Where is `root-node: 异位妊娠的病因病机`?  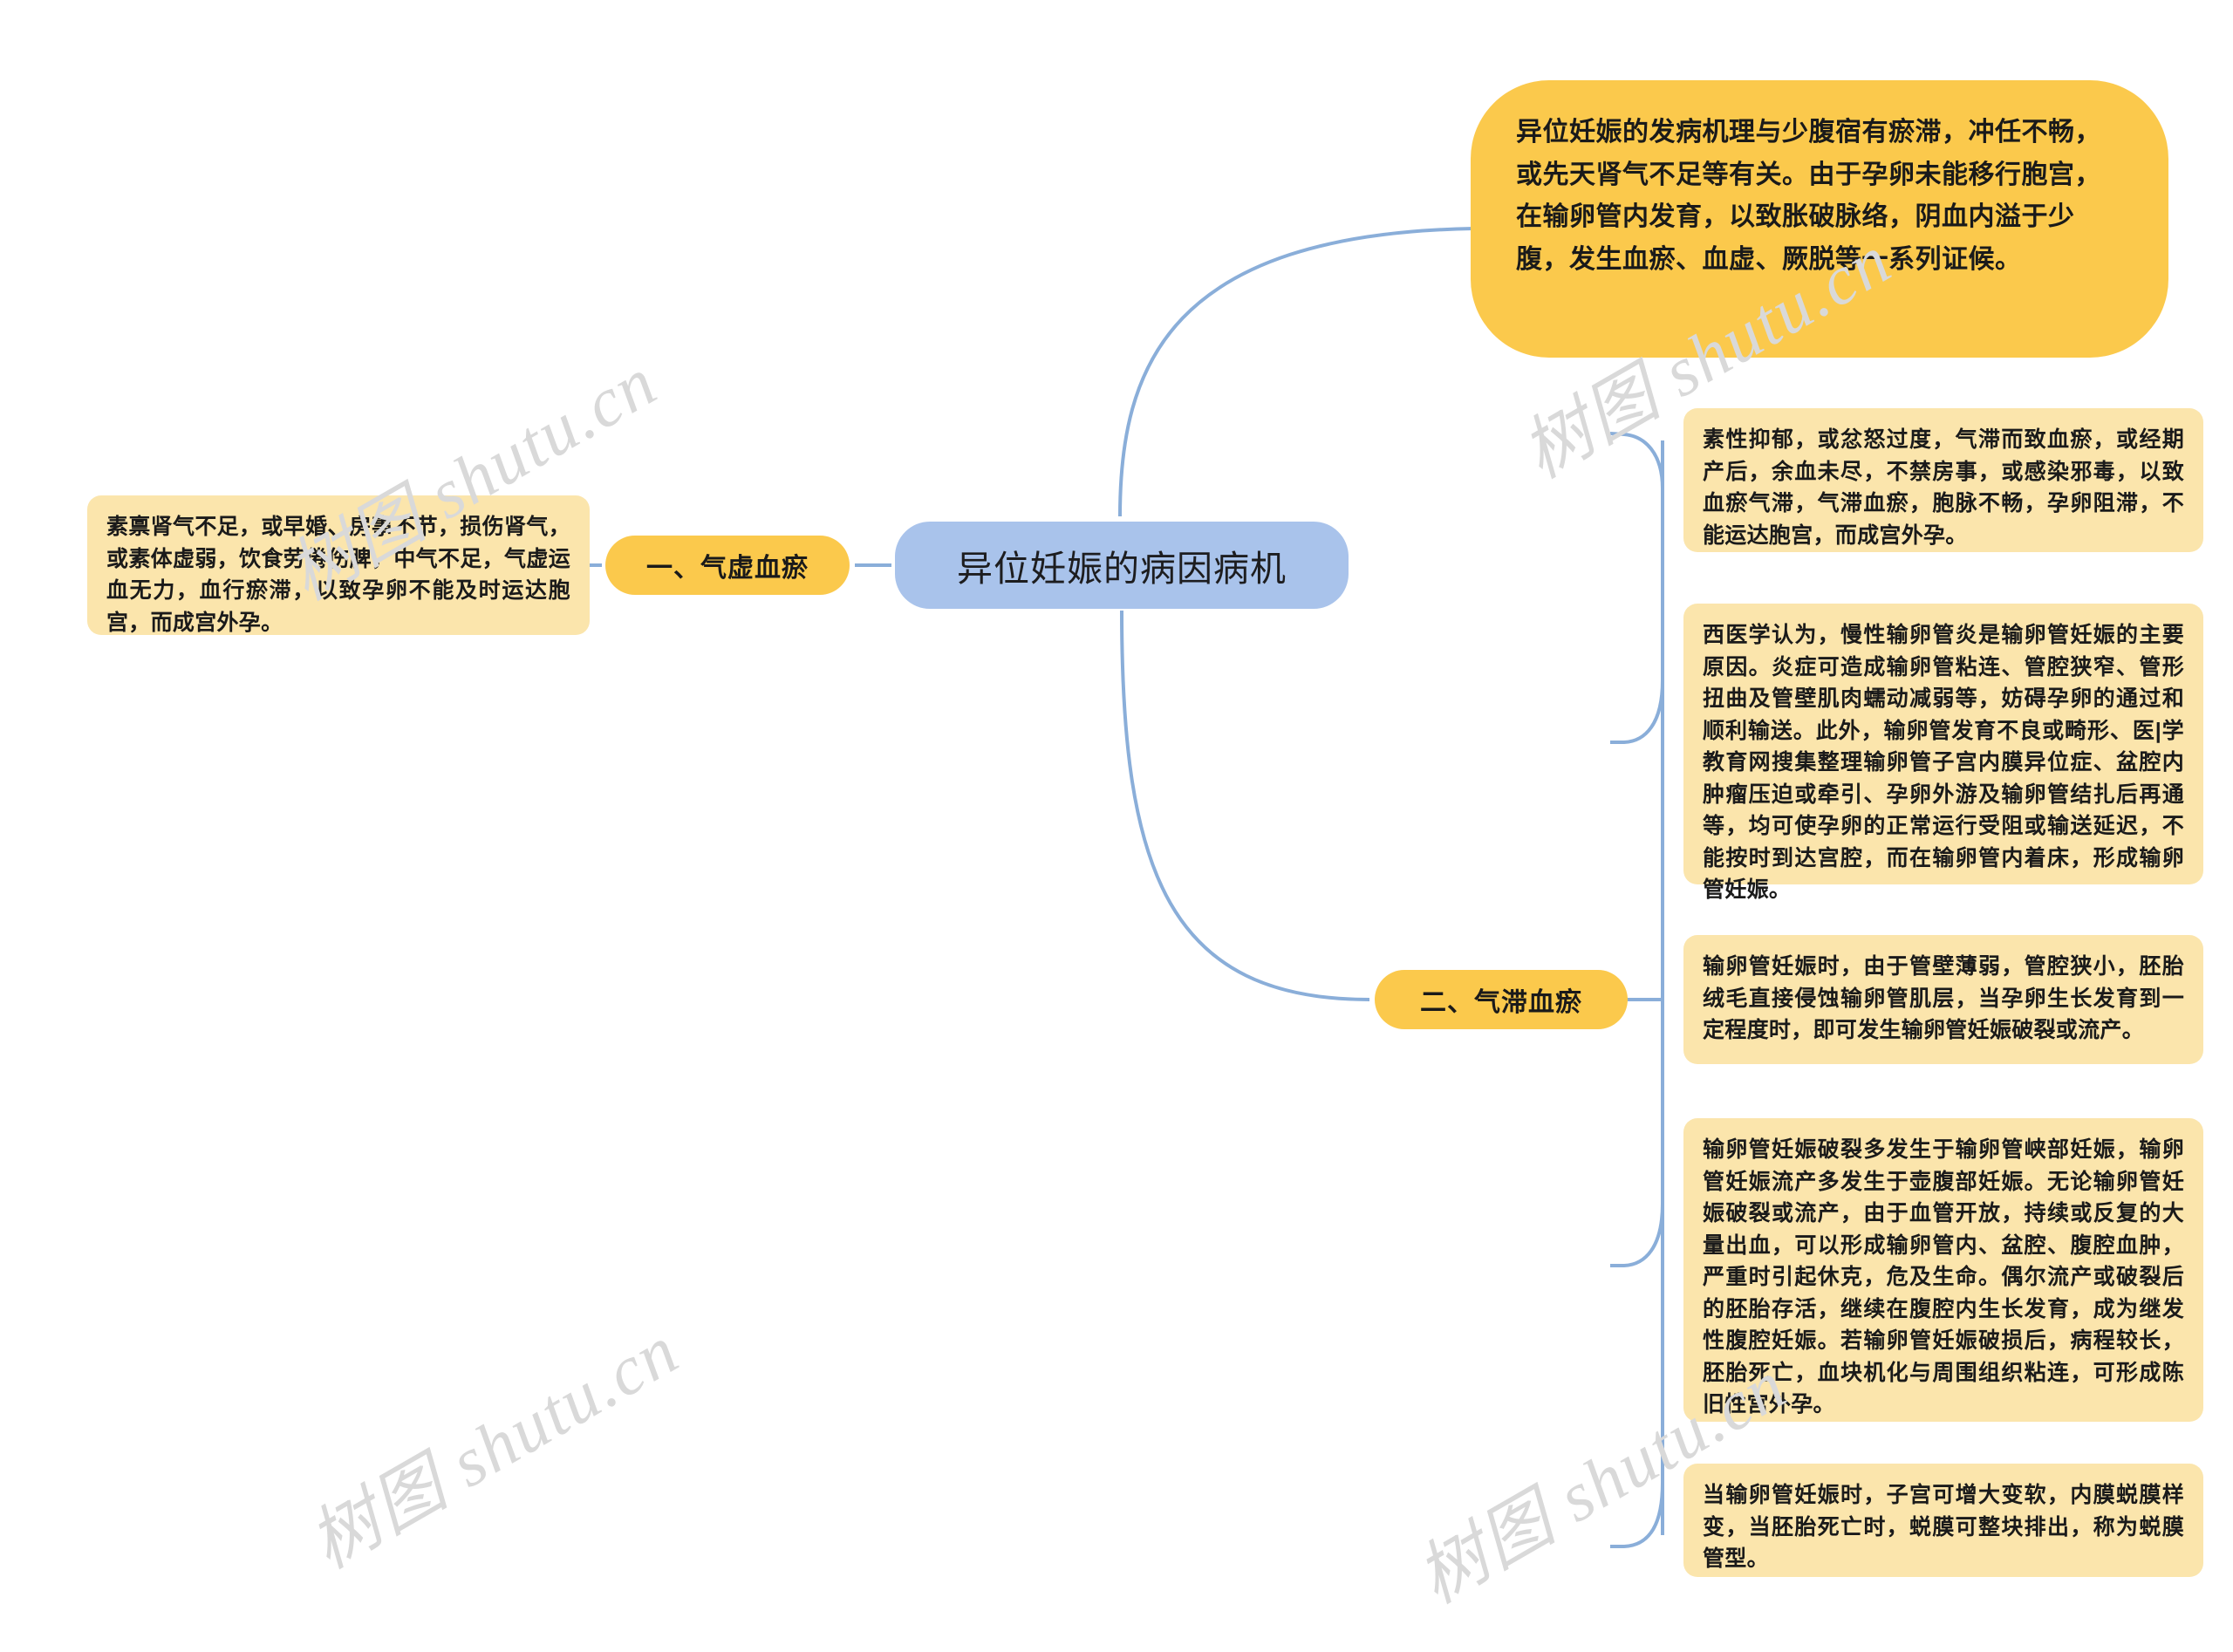
root-node: 异位妊娠的病因病机 is located at coordinates (1122, 565).